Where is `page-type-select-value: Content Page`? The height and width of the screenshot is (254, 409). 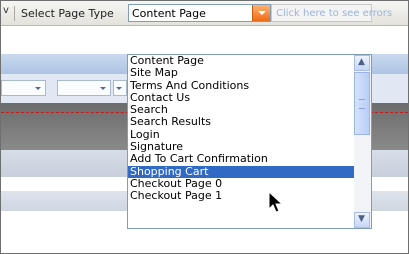
page-type-select-value: Content Page is located at coordinates (169, 13).